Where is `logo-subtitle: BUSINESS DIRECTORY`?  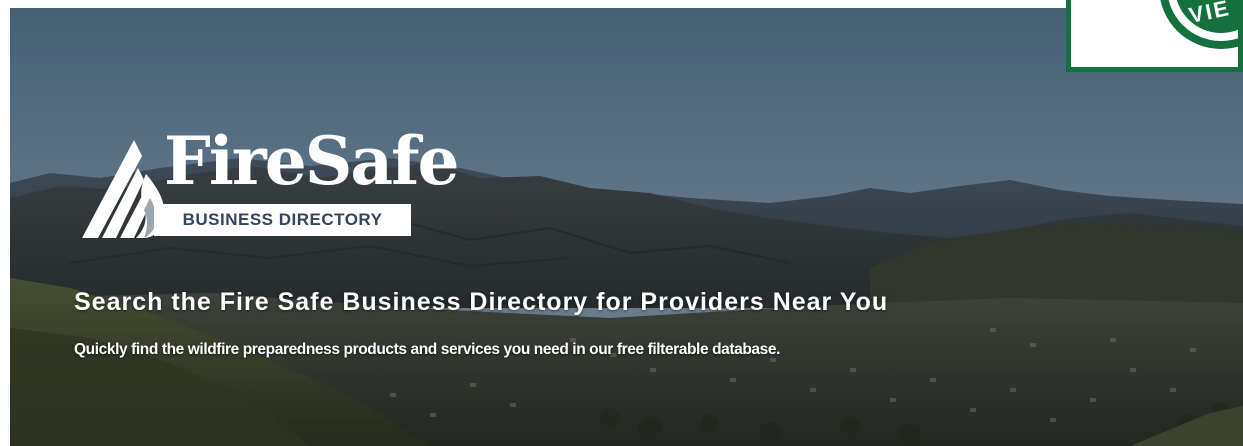
logo-subtitle: BUSINESS DIRECTORY is located at coordinates (282, 219).